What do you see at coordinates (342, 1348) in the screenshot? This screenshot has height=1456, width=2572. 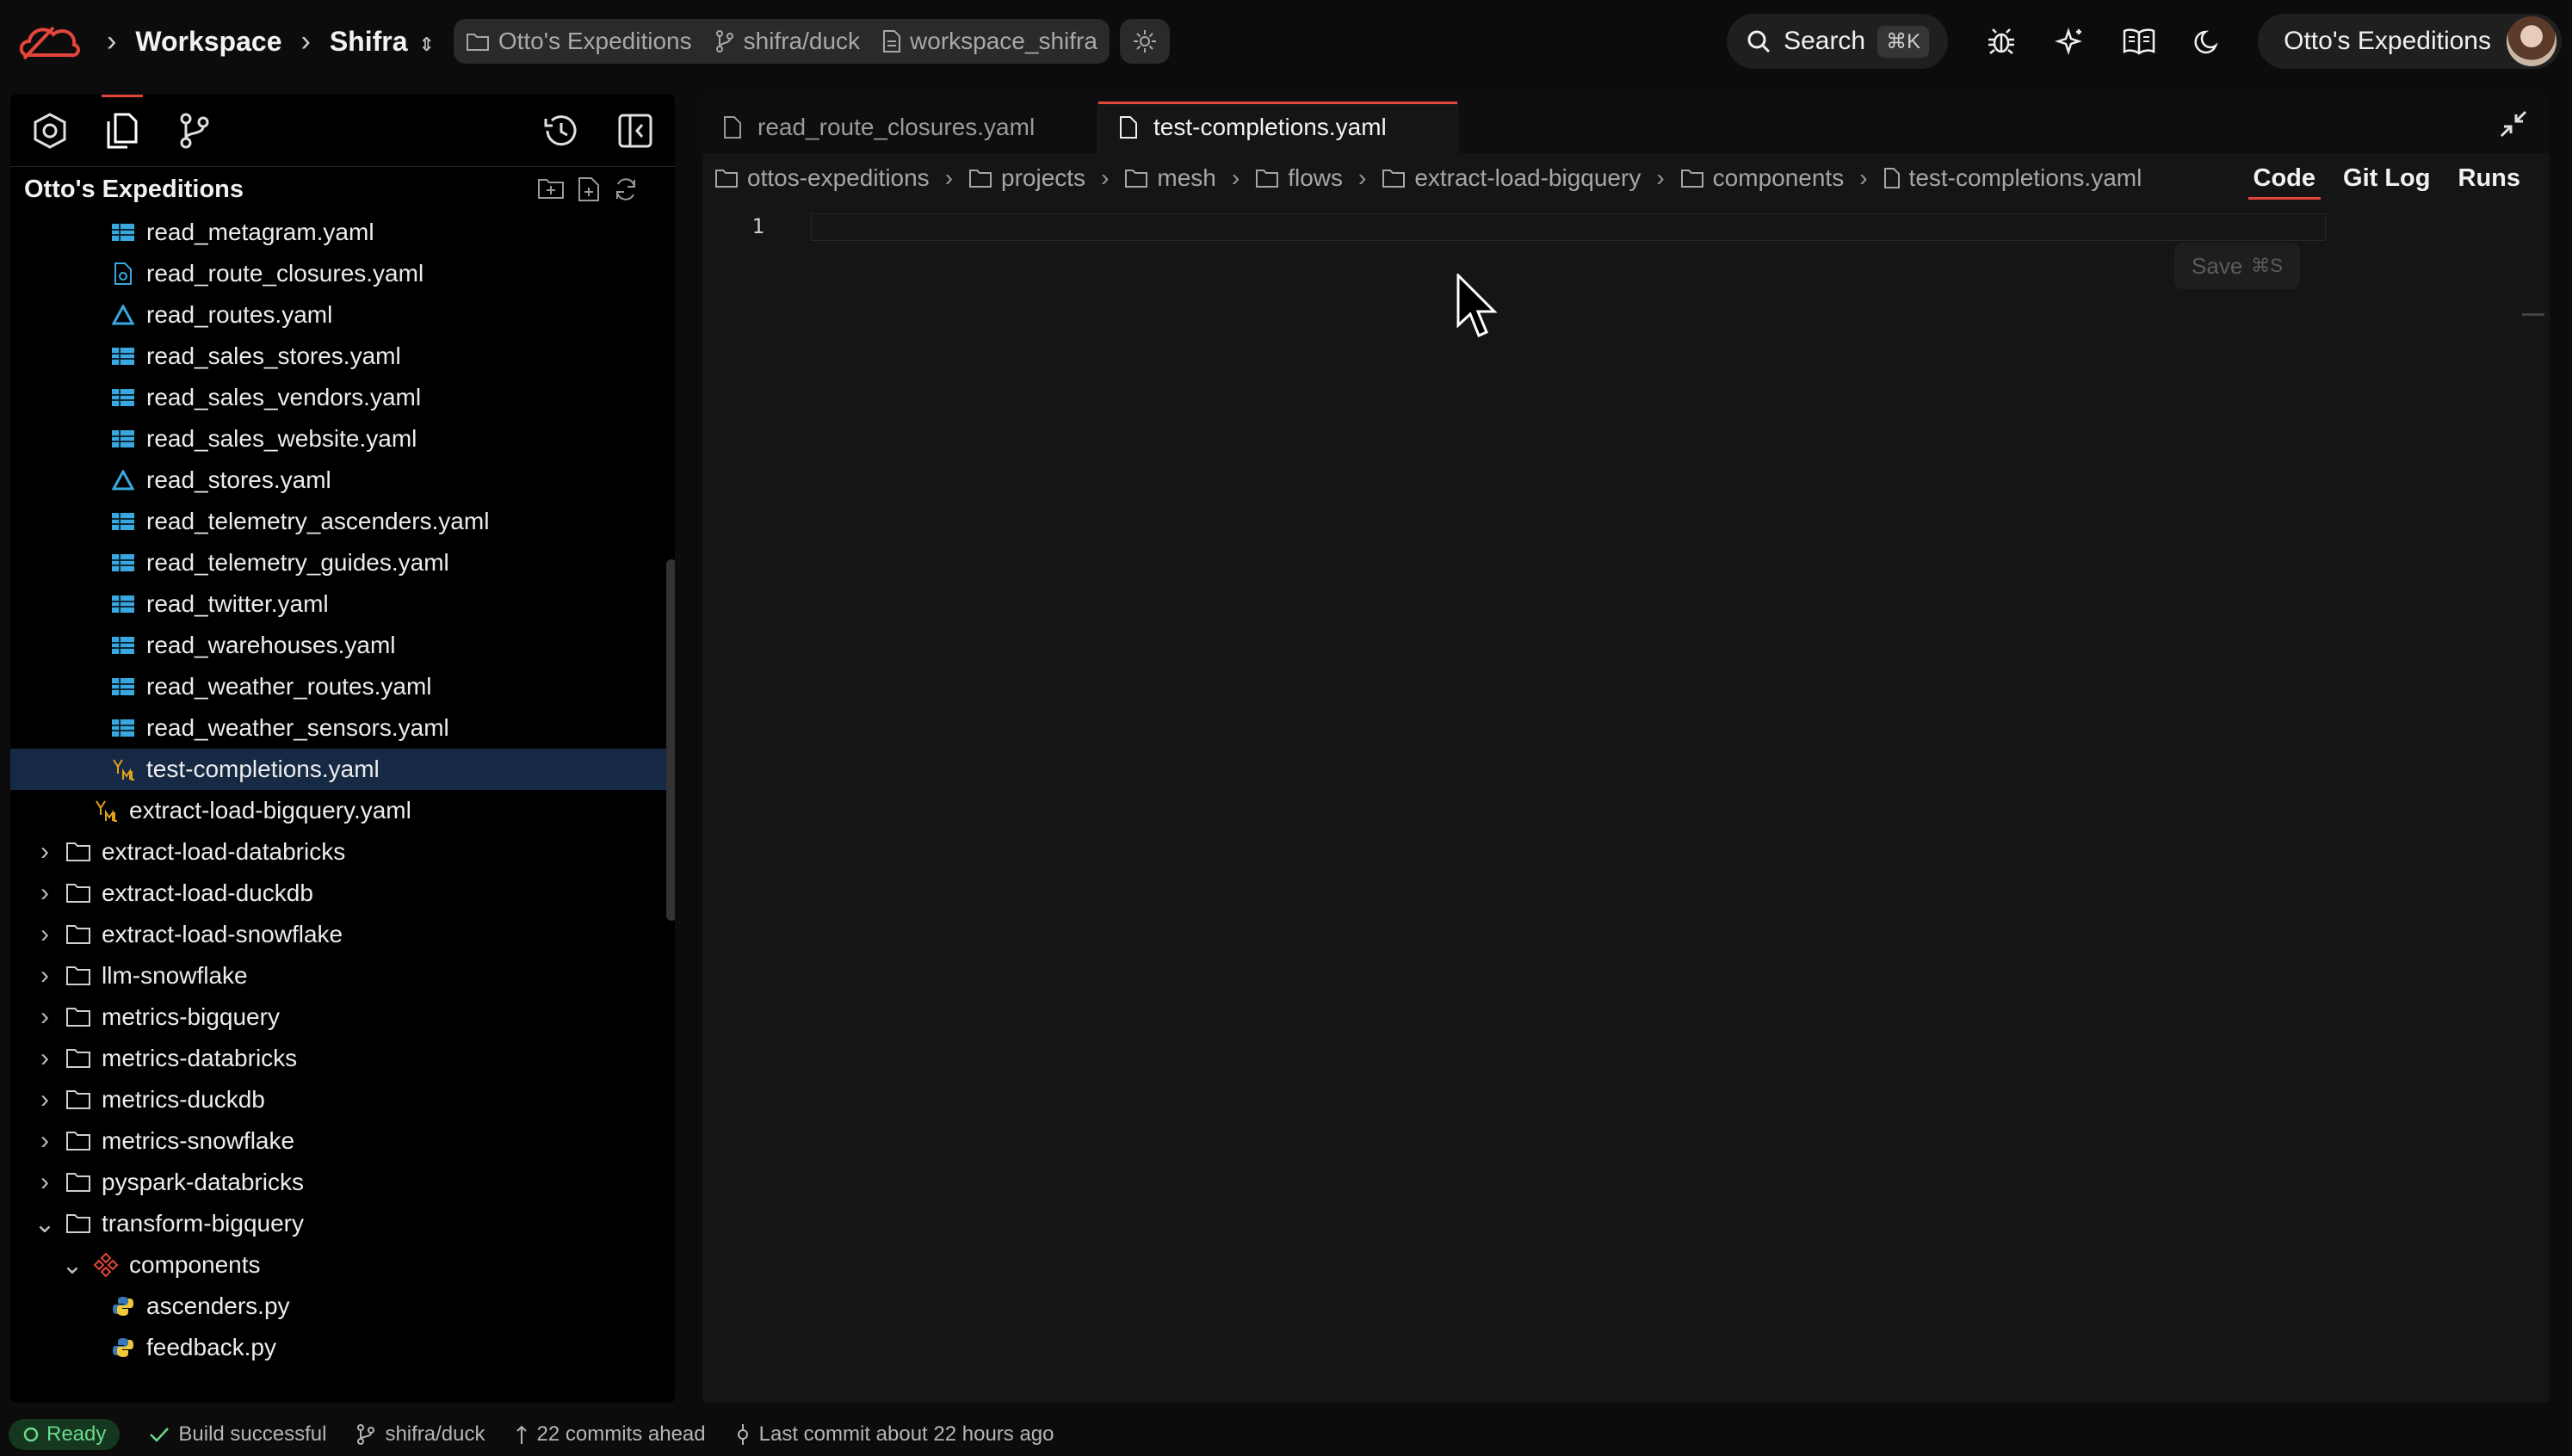 I see `file-item: feedback.py` at bounding box center [342, 1348].